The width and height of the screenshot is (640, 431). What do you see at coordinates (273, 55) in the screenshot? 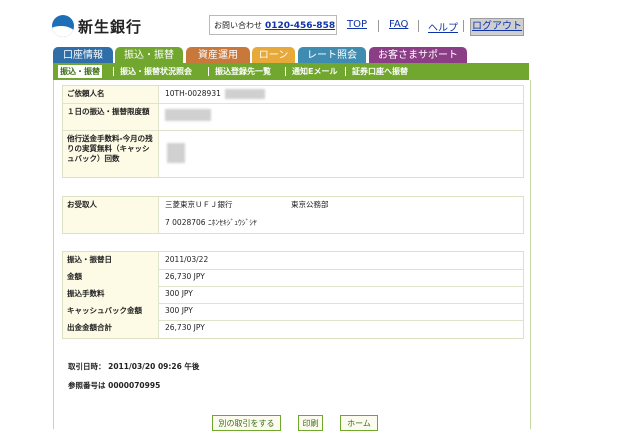
I see `tab-loan: ローン` at bounding box center [273, 55].